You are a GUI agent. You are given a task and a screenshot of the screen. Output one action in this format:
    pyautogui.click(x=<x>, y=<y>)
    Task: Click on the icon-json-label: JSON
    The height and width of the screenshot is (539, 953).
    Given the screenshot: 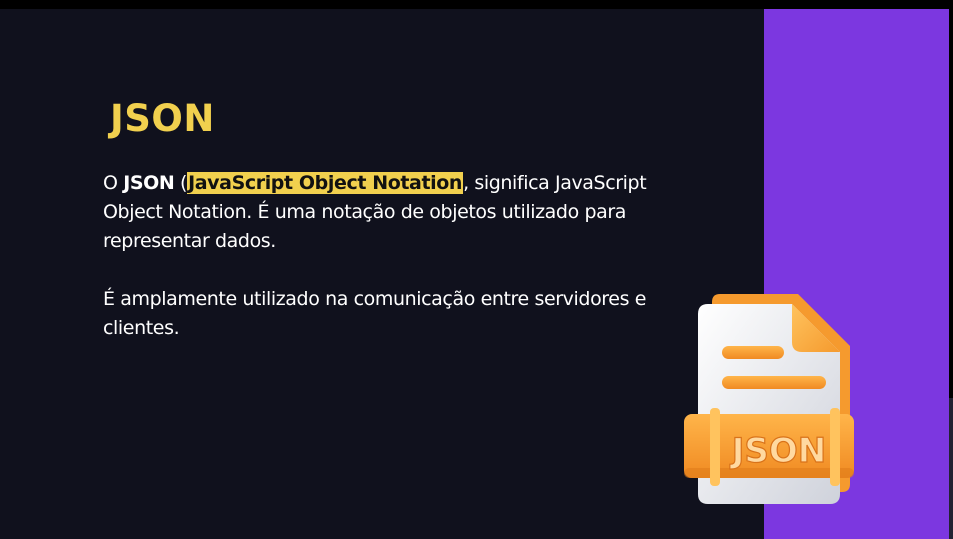 What is the action you would take?
    pyautogui.click(x=778, y=451)
    